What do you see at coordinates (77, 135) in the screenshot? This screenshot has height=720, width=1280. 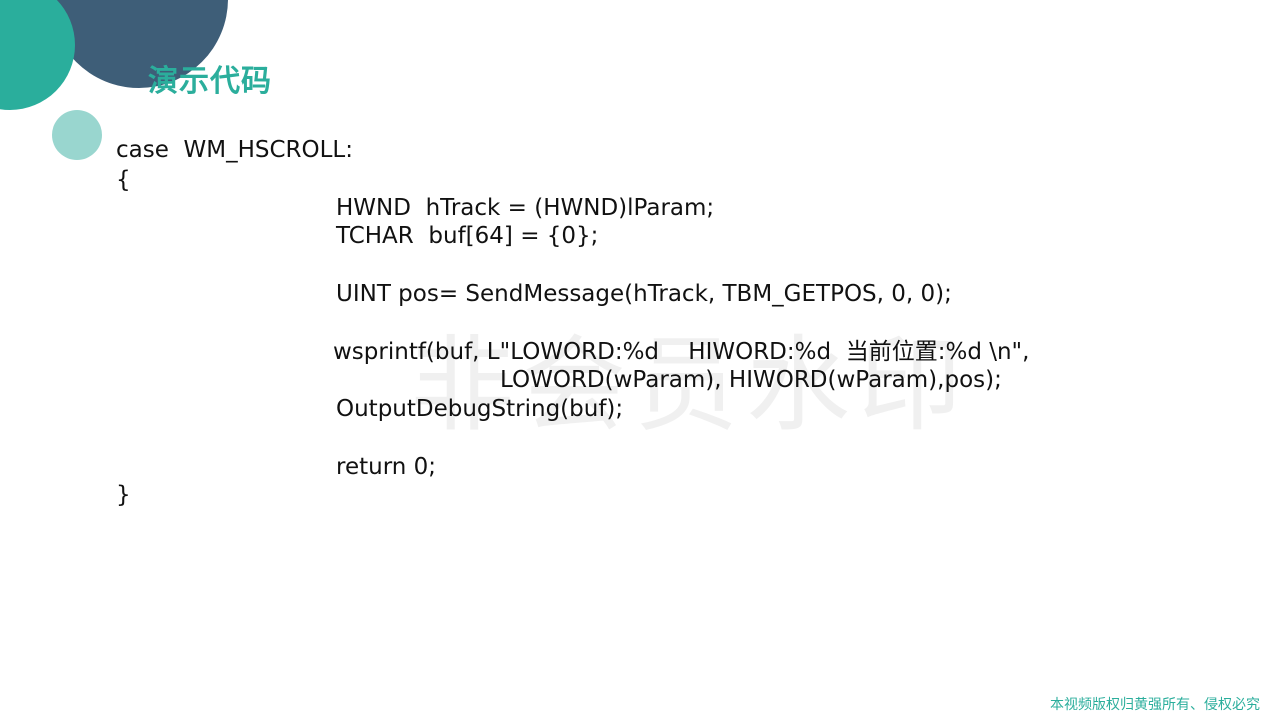 I see `decorative-circle-light` at bounding box center [77, 135].